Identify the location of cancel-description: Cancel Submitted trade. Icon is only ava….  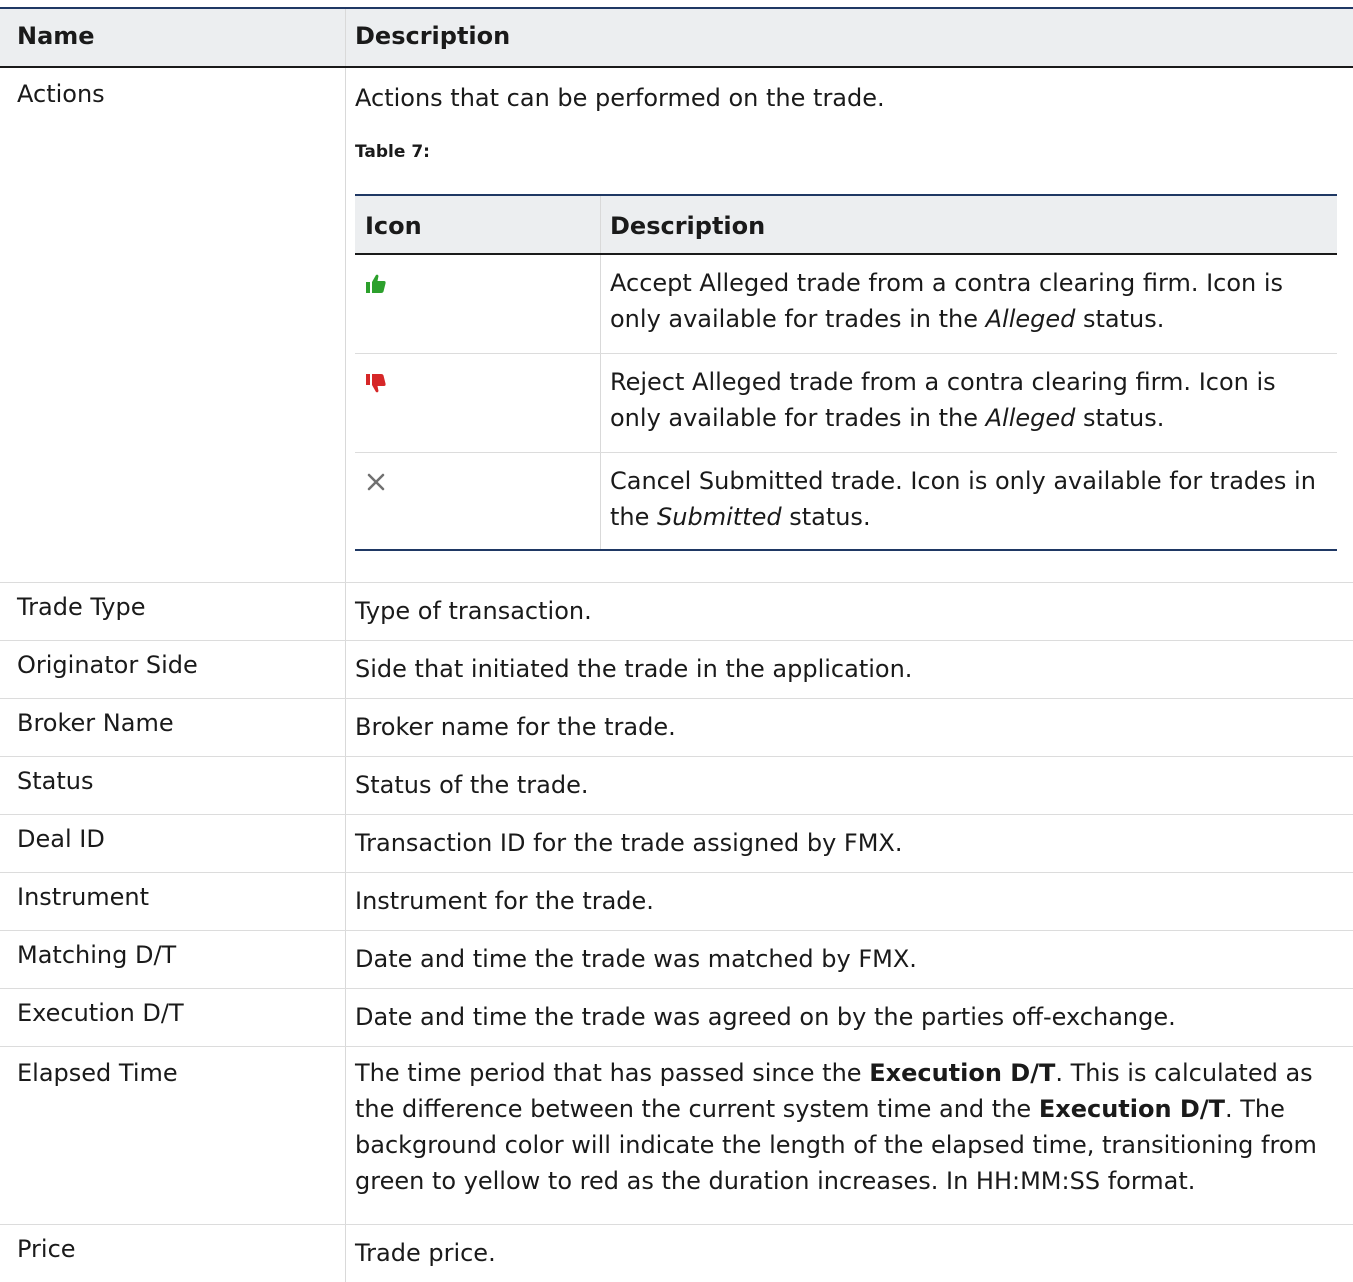
(963, 499).